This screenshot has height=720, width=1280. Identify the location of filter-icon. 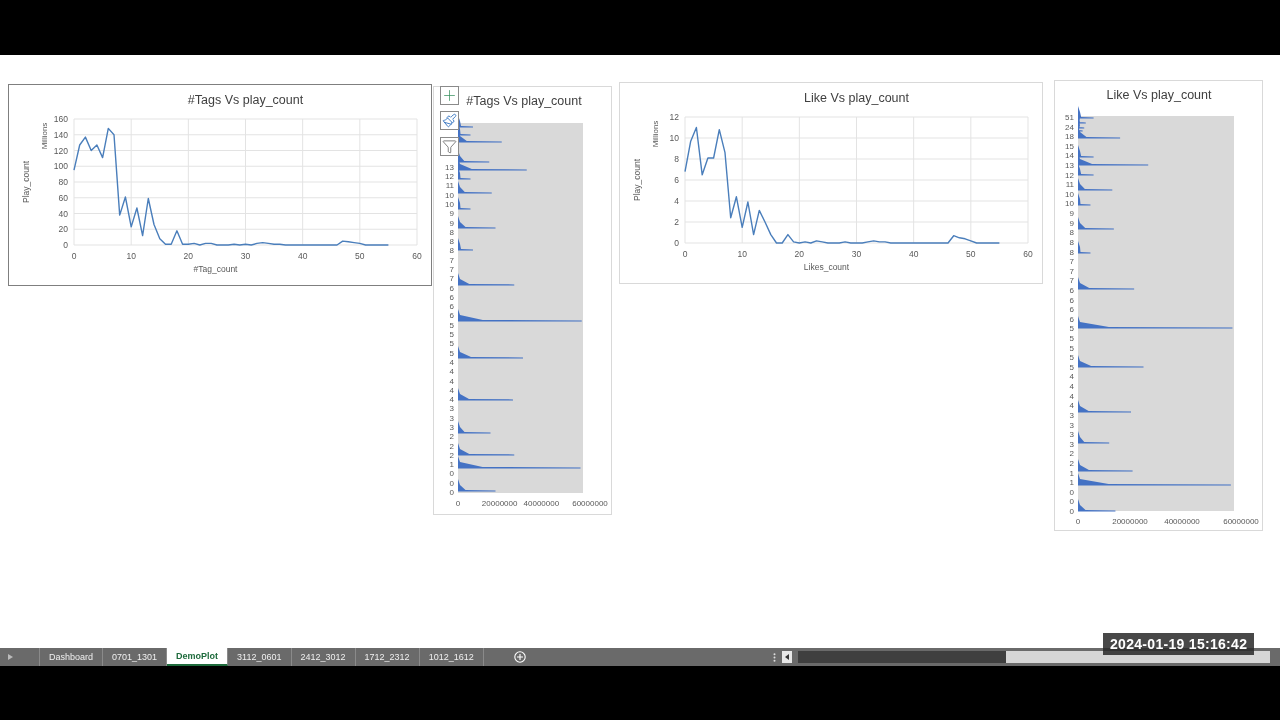
(449, 146).